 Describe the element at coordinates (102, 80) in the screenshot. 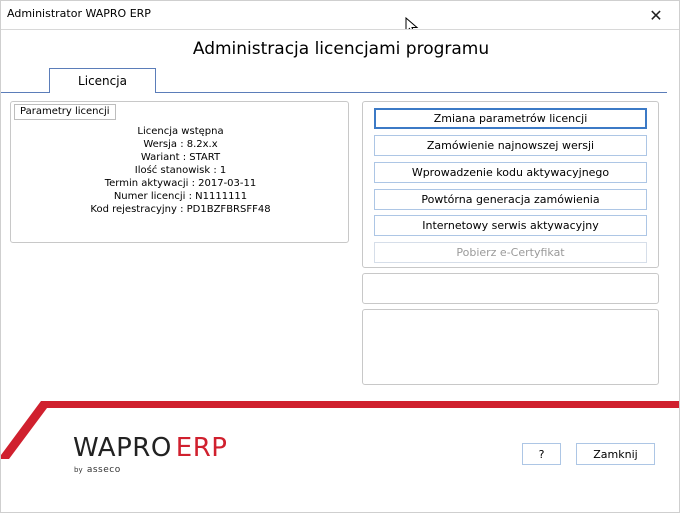

I see `tab-licencja: Licencja` at that location.